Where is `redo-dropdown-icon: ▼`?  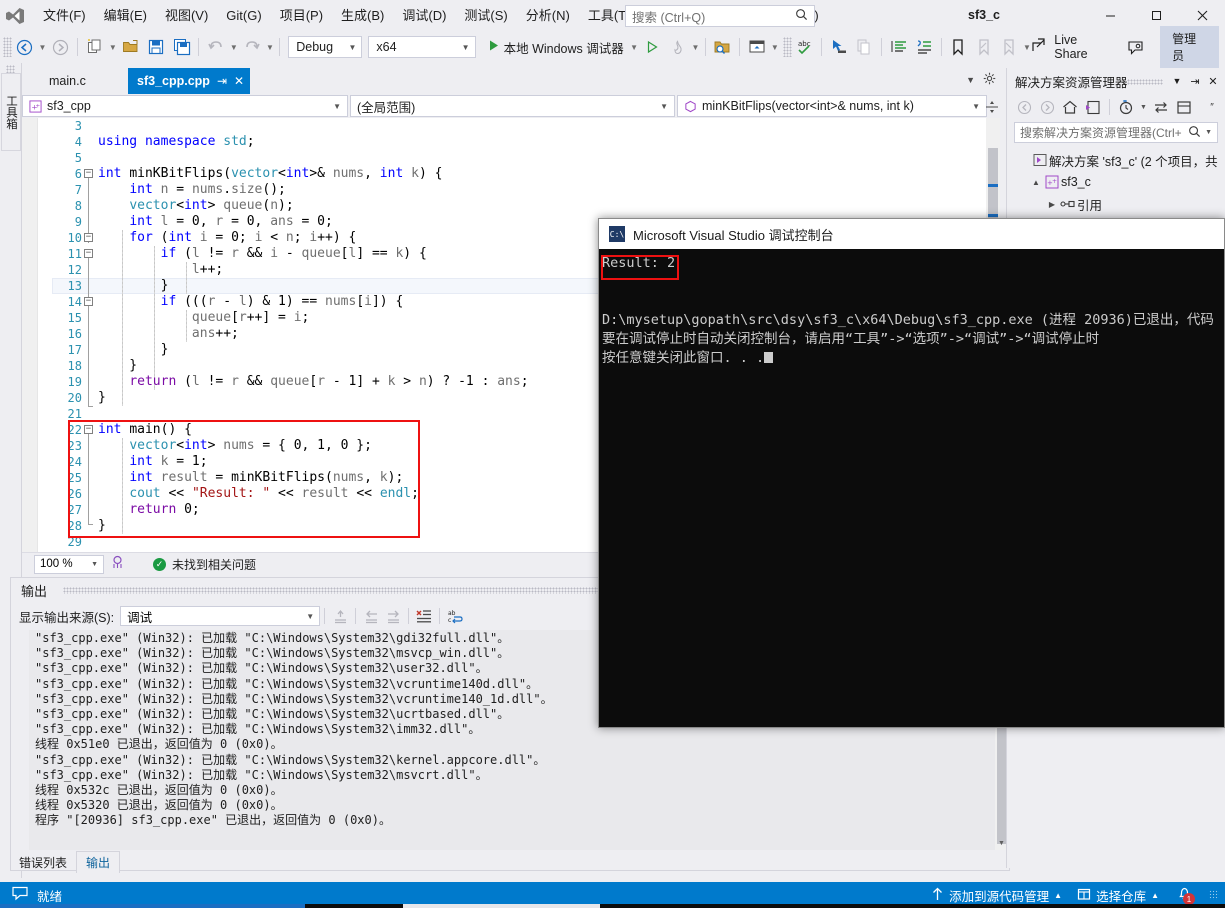 redo-dropdown-icon: ▼ is located at coordinates (270, 47).